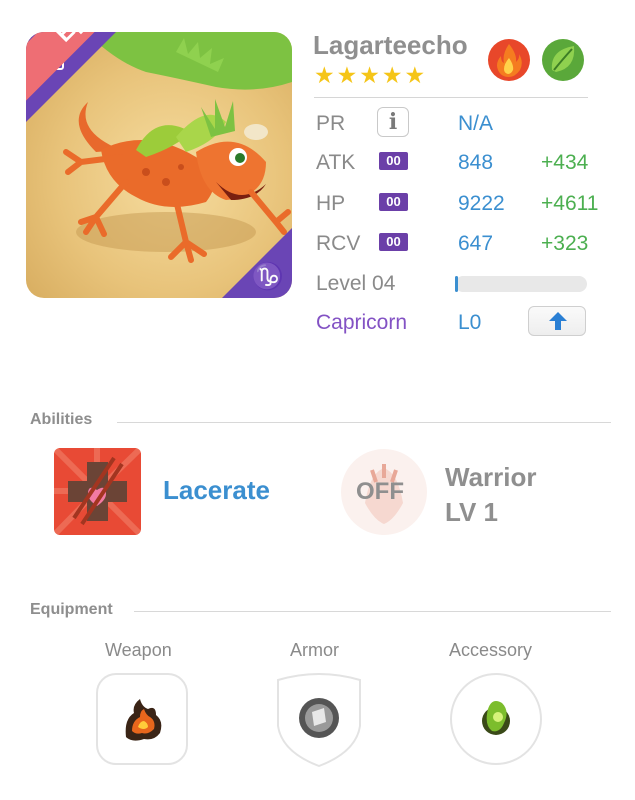 The image size is (635, 800). I want to click on lacerate-ability-icon, so click(97, 491).